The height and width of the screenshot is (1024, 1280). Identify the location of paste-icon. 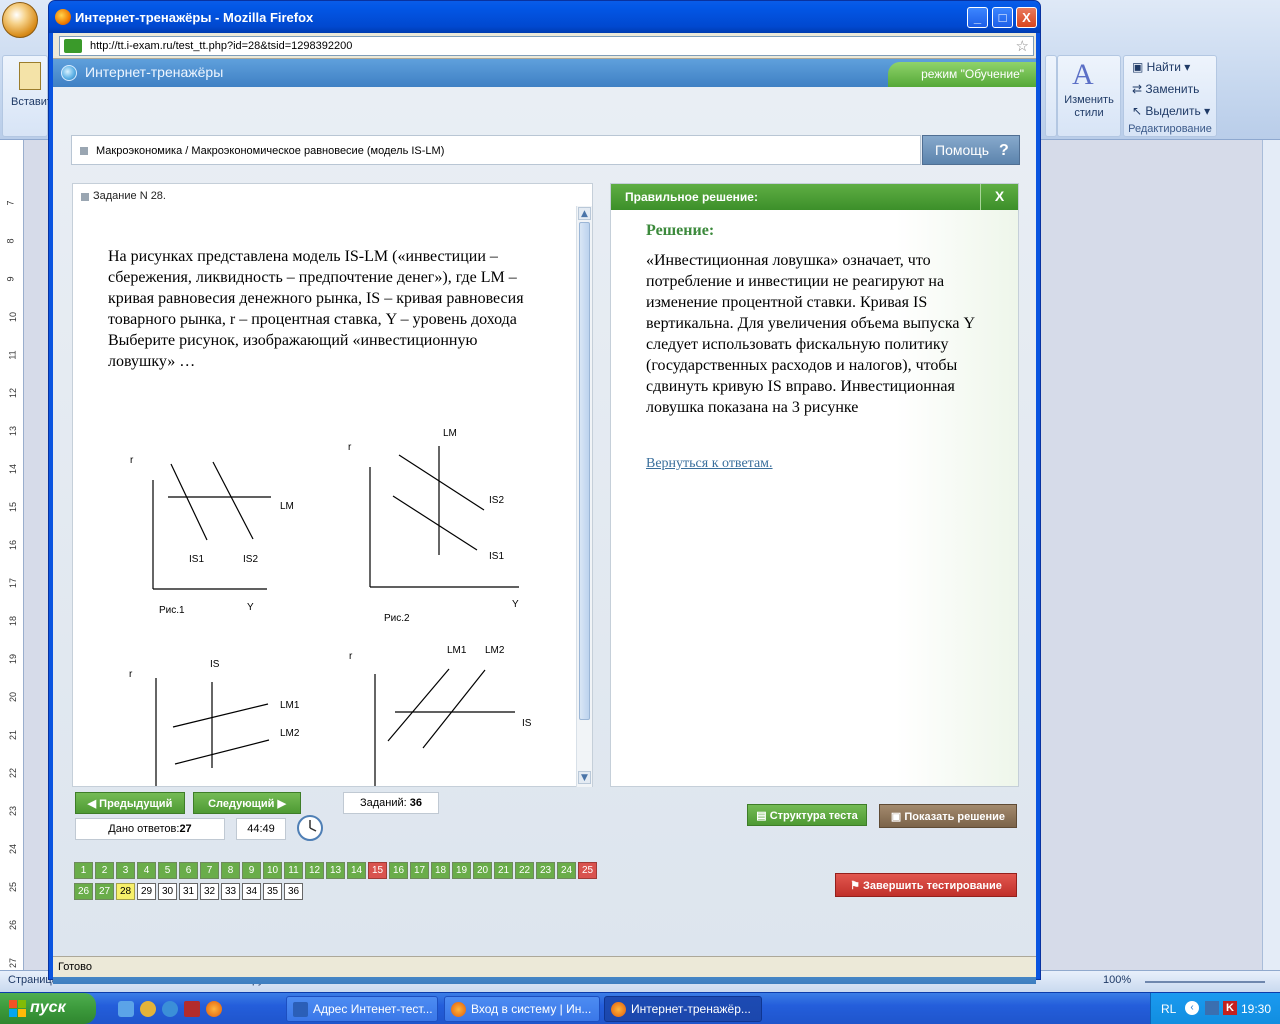
(30, 76).